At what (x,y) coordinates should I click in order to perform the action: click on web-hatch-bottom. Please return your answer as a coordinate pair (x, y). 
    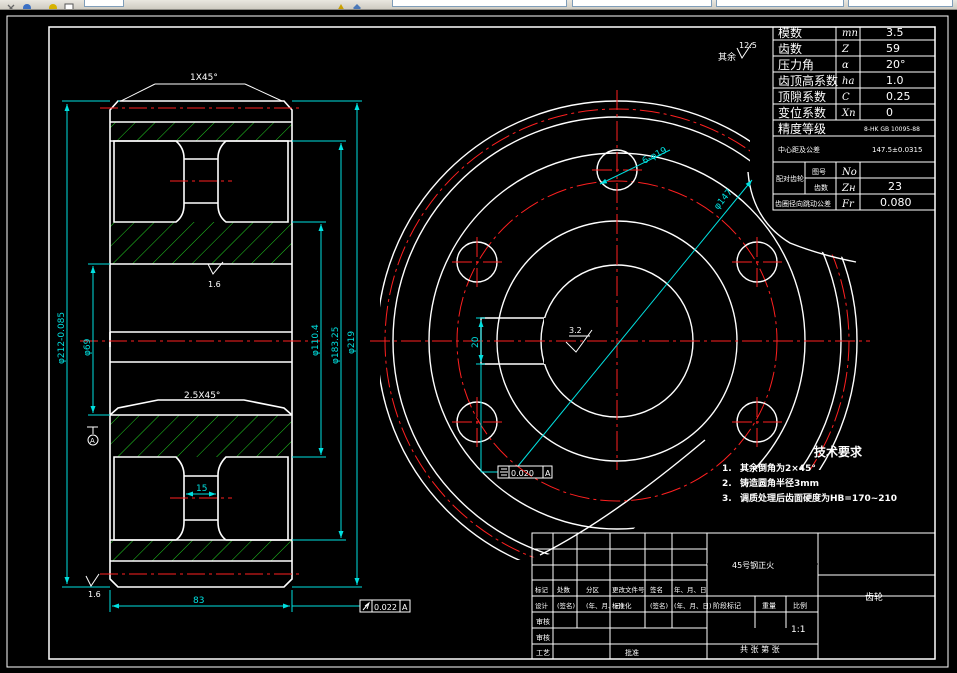
    Looking at the image, I should click on (201, 436).